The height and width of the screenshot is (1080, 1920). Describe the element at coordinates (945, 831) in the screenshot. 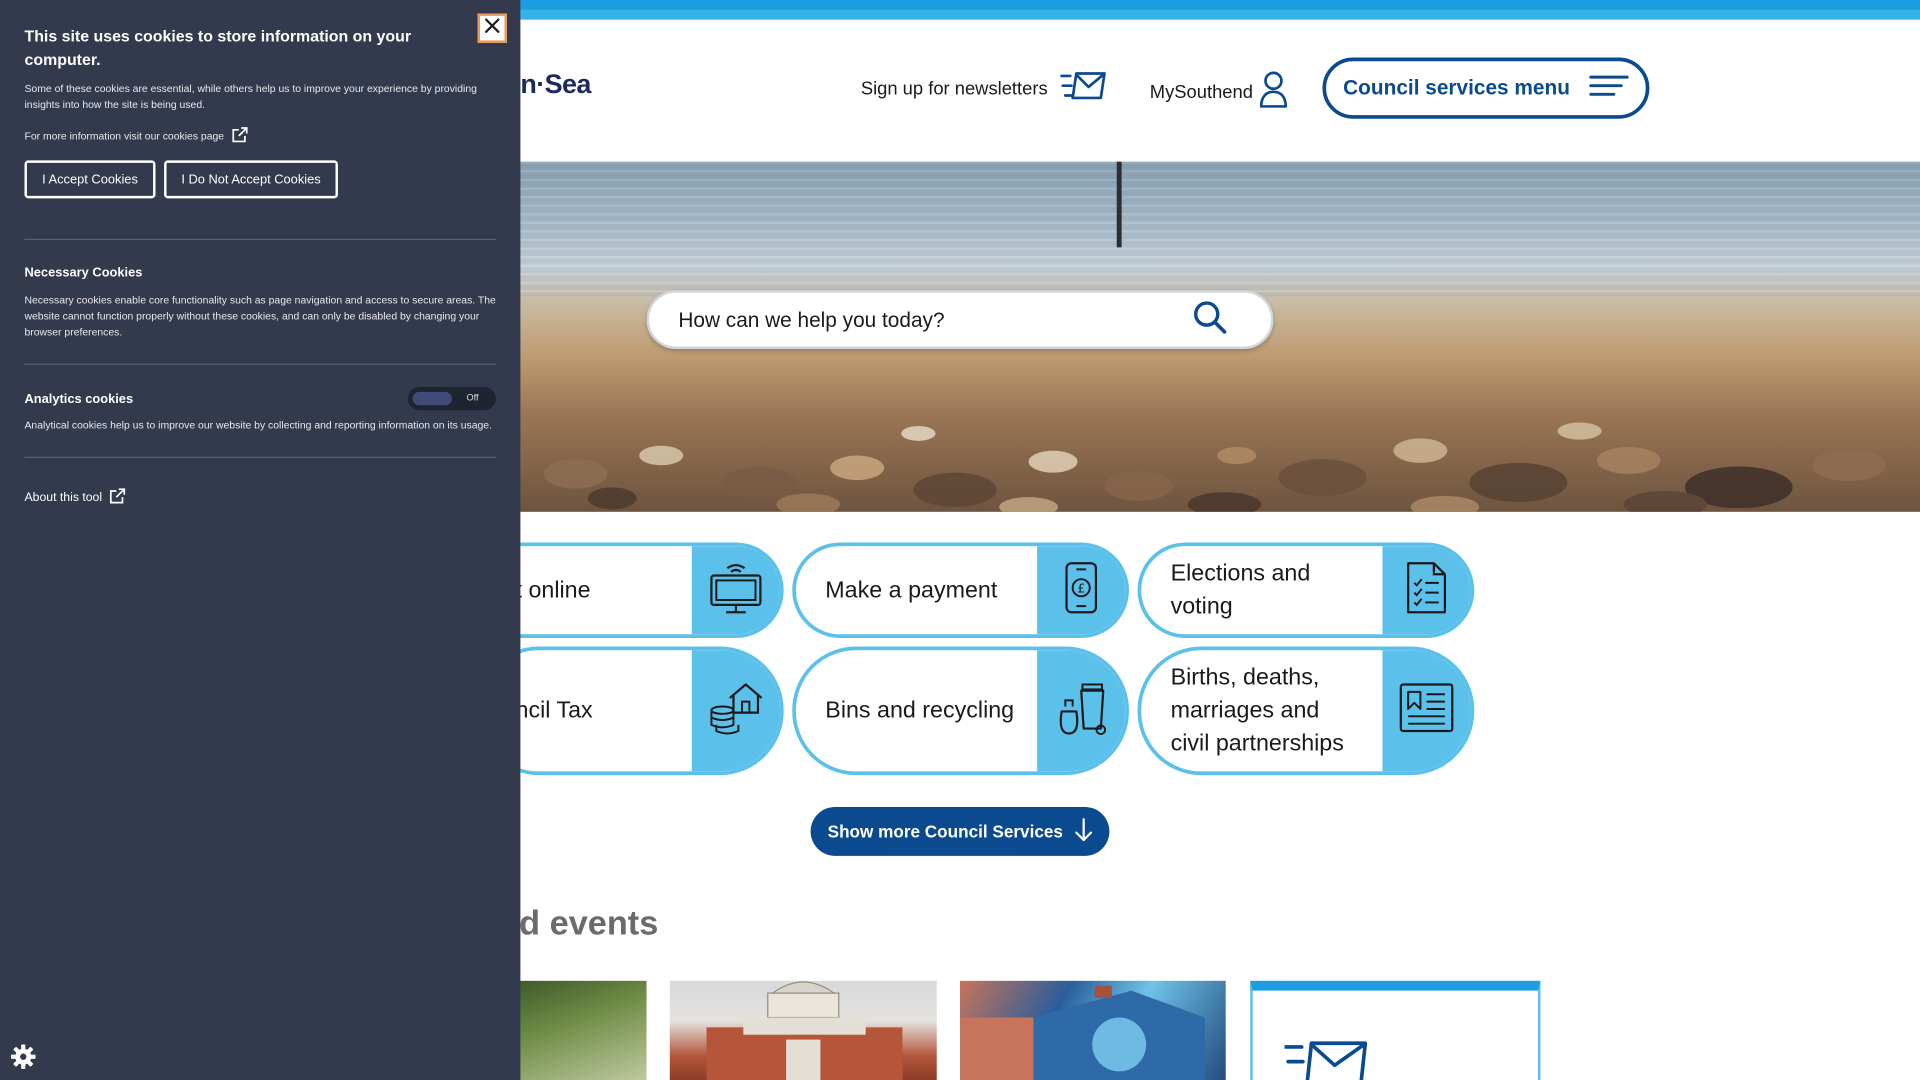

I see `show-more-label: Show more Council Services` at that location.